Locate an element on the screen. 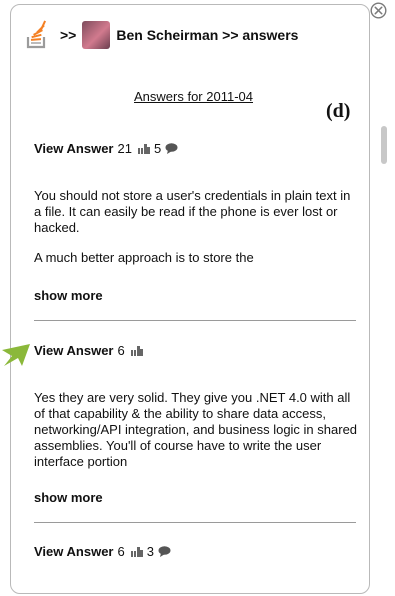 The height and width of the screenshot is (596, 395). avatar is located at coordinates (96, 35).